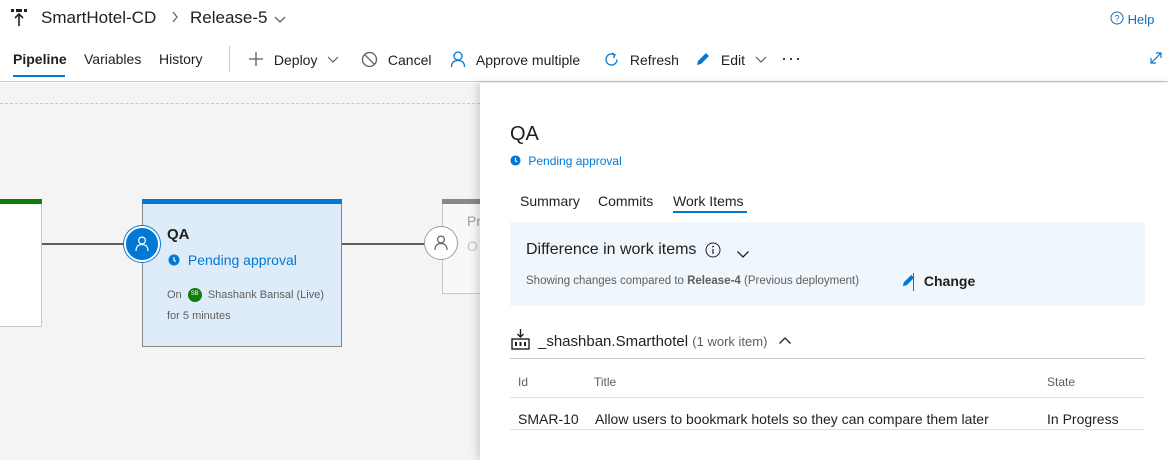 This screenshot has height=460, width=1168. Describe the element at coordinates (112, 59) in the screenshot. I see `tab-variables: Variables` at that location.